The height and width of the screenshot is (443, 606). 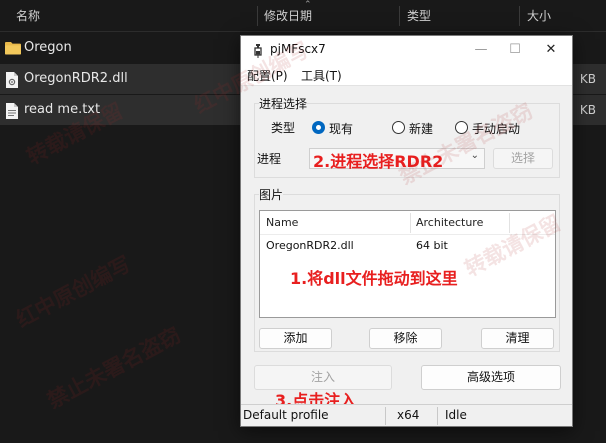 What do you see at coordinates (523, 158) in the screenshot?
I see `select-process-button: 选择` at bounding box center [523, 158].